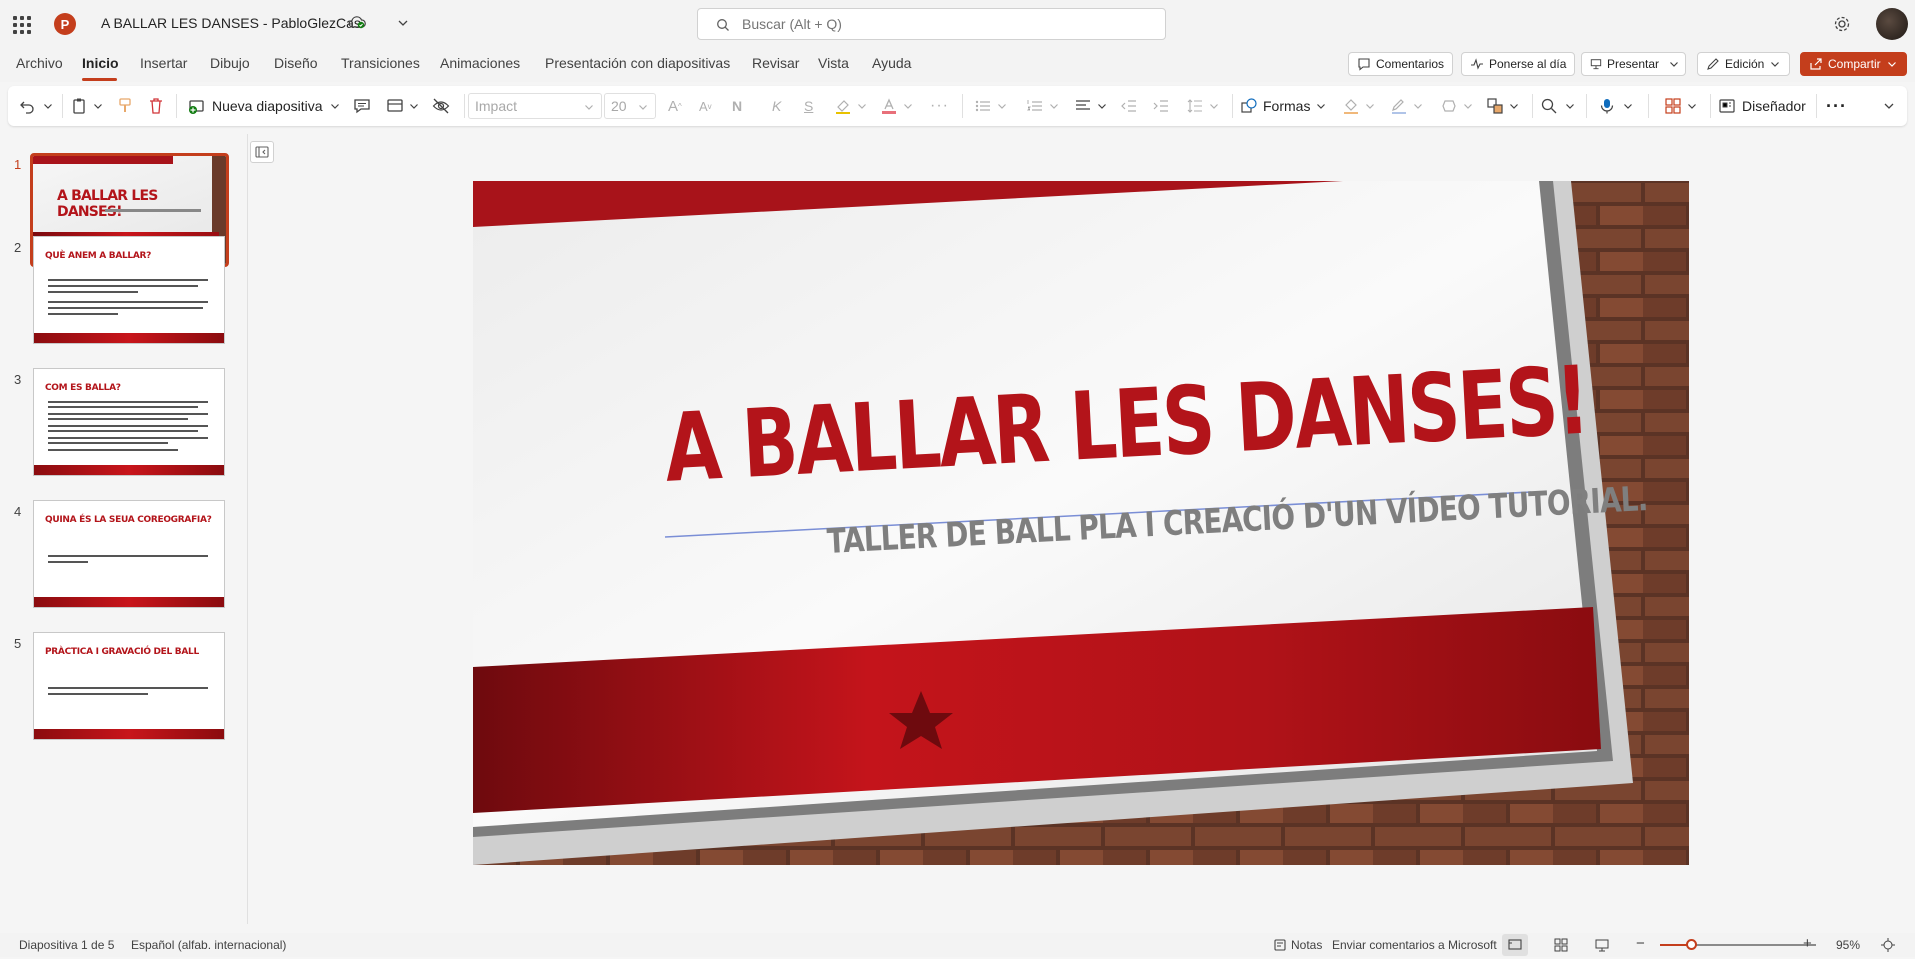  Describe the element at coordinates (1692, 944) in the screenshot. I see `zoom-slider-handle` at that location.